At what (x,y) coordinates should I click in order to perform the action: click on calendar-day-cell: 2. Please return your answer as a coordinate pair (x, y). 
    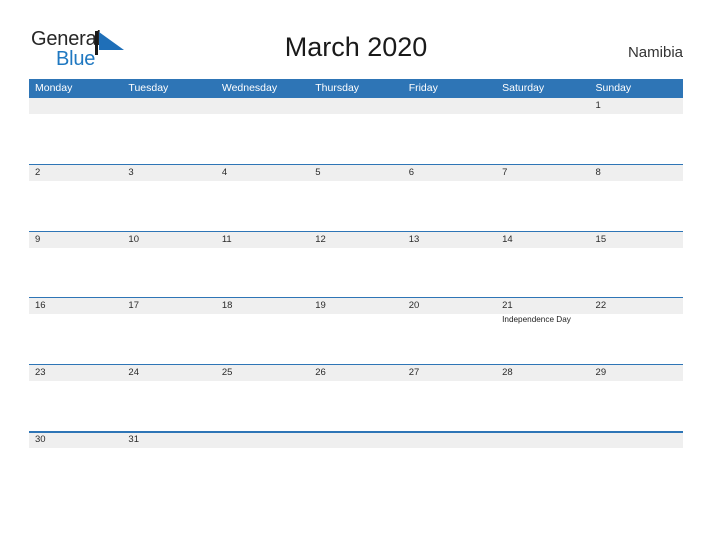
    Looking at the image, I should click on (75, 198).